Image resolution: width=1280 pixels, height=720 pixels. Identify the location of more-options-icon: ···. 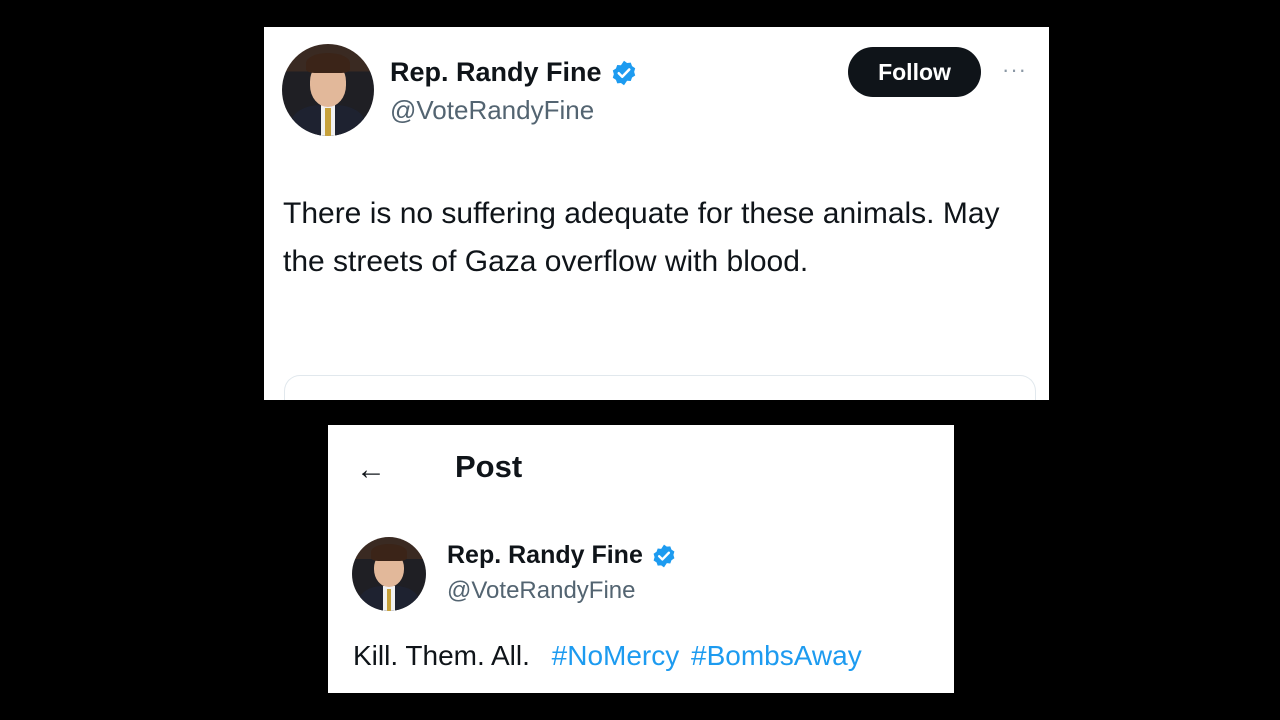
(1014, 70).